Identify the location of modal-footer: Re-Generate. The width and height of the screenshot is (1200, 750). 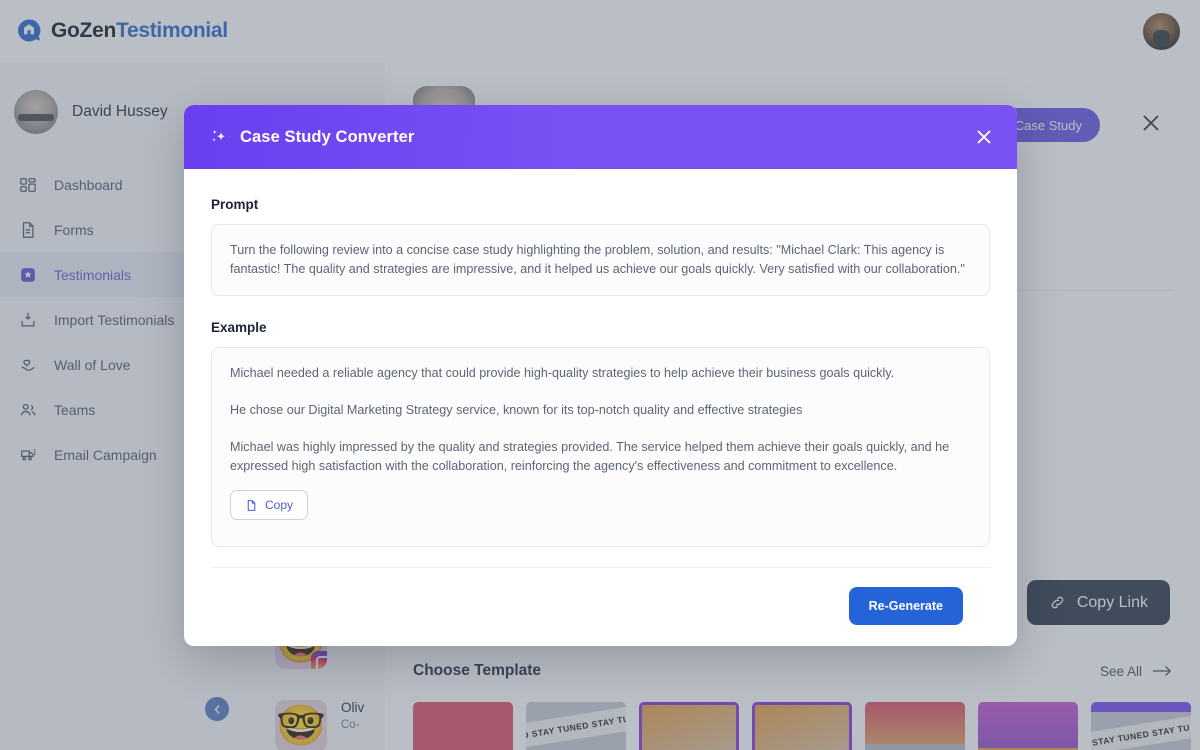
(600, 605).